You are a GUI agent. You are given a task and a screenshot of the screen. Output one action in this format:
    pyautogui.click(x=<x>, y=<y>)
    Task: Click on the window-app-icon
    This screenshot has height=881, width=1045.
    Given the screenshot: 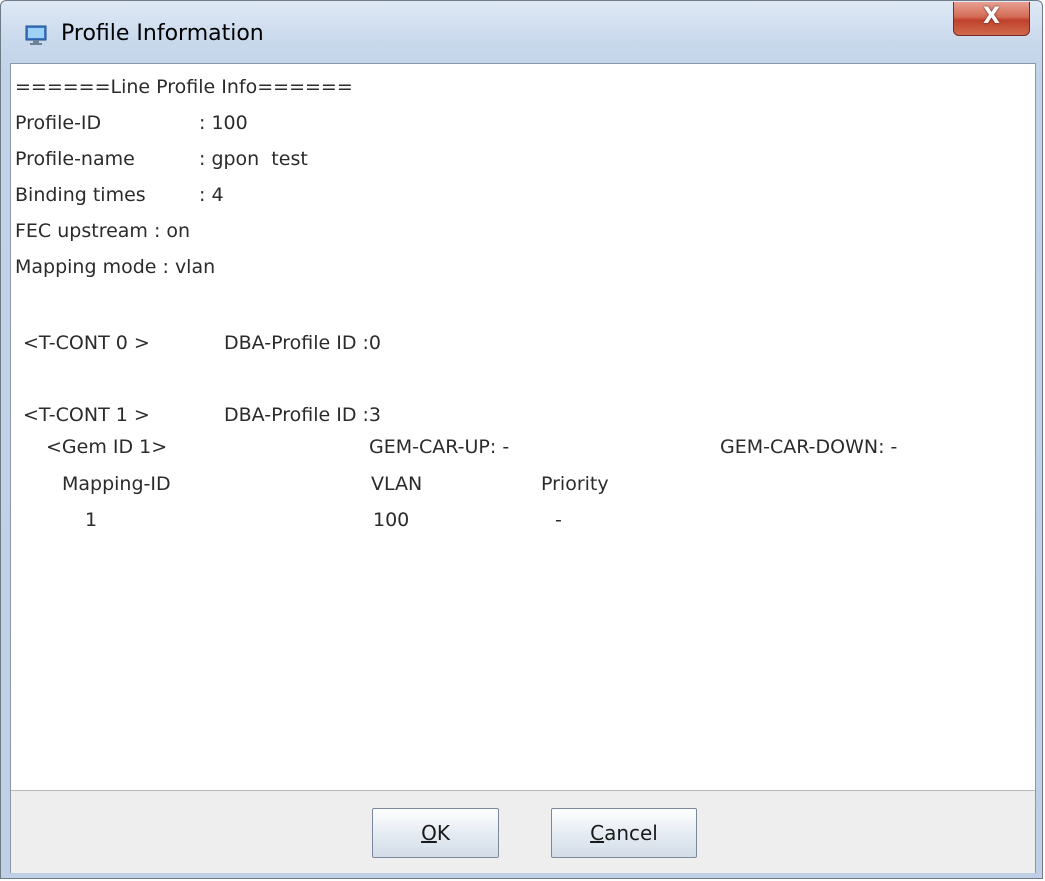 What is the action you would take?
    pyautogui.click(x=36, y=35)
    